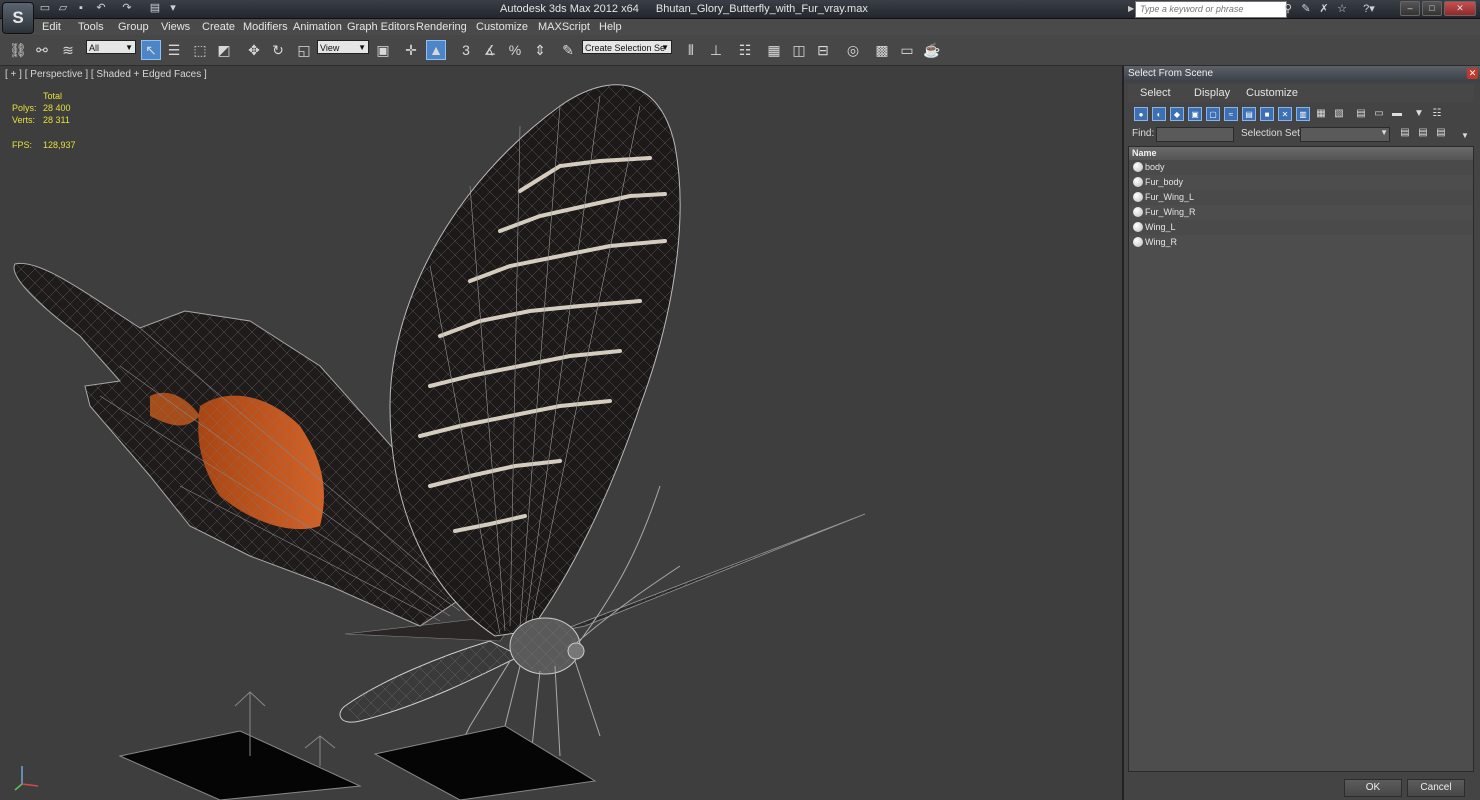  Describe the element at coordinates (1361, 114) in the screenshot. I see `select-all-icon: ▤` at that location.